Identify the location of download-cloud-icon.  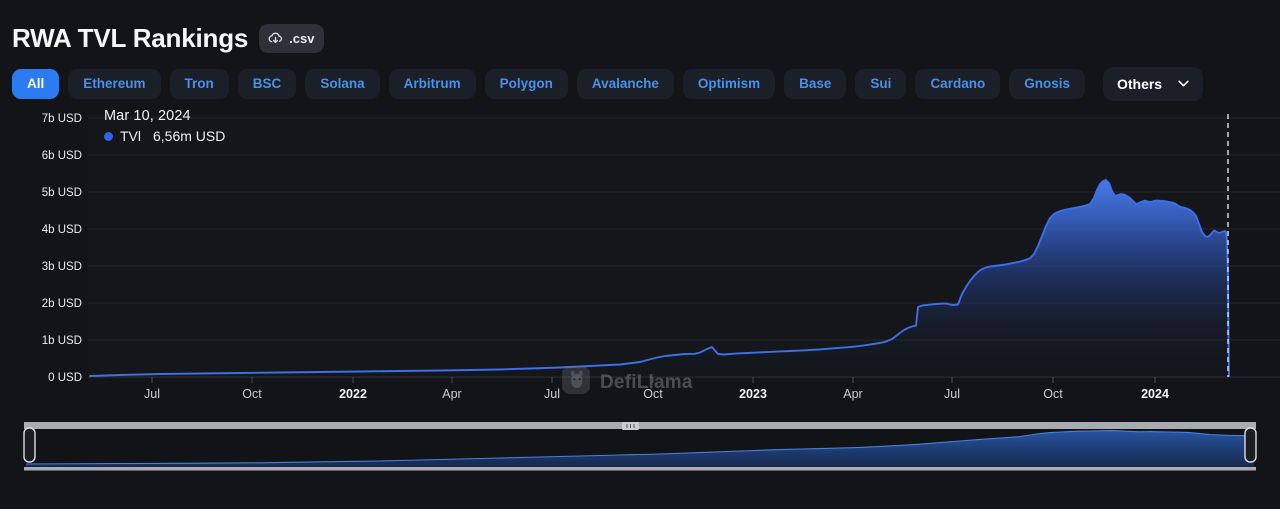
(275, 38).